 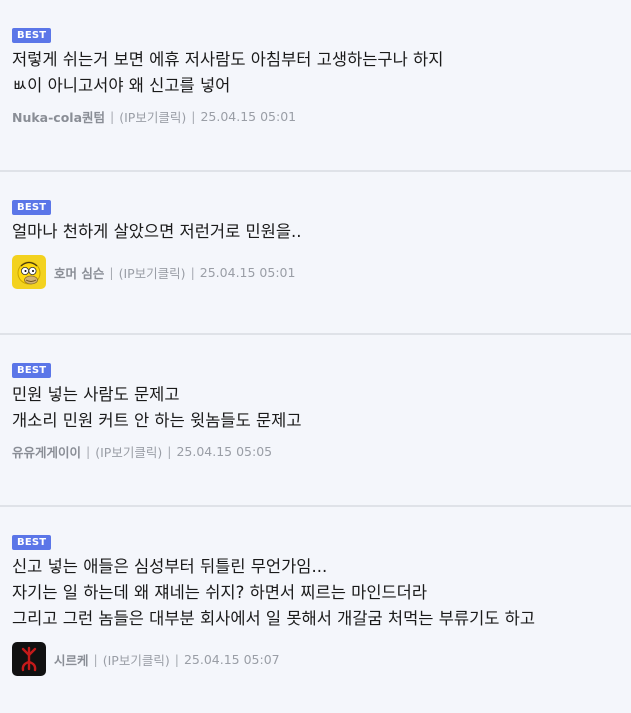 What do you see at coordinates (316, 408) in the screenshot?
I see `comment-text: 민원 넣는 사람도 문제고 개소리 민원 커트 안 하는 윗놈들도 문제고` at bounding box center [316, 408].